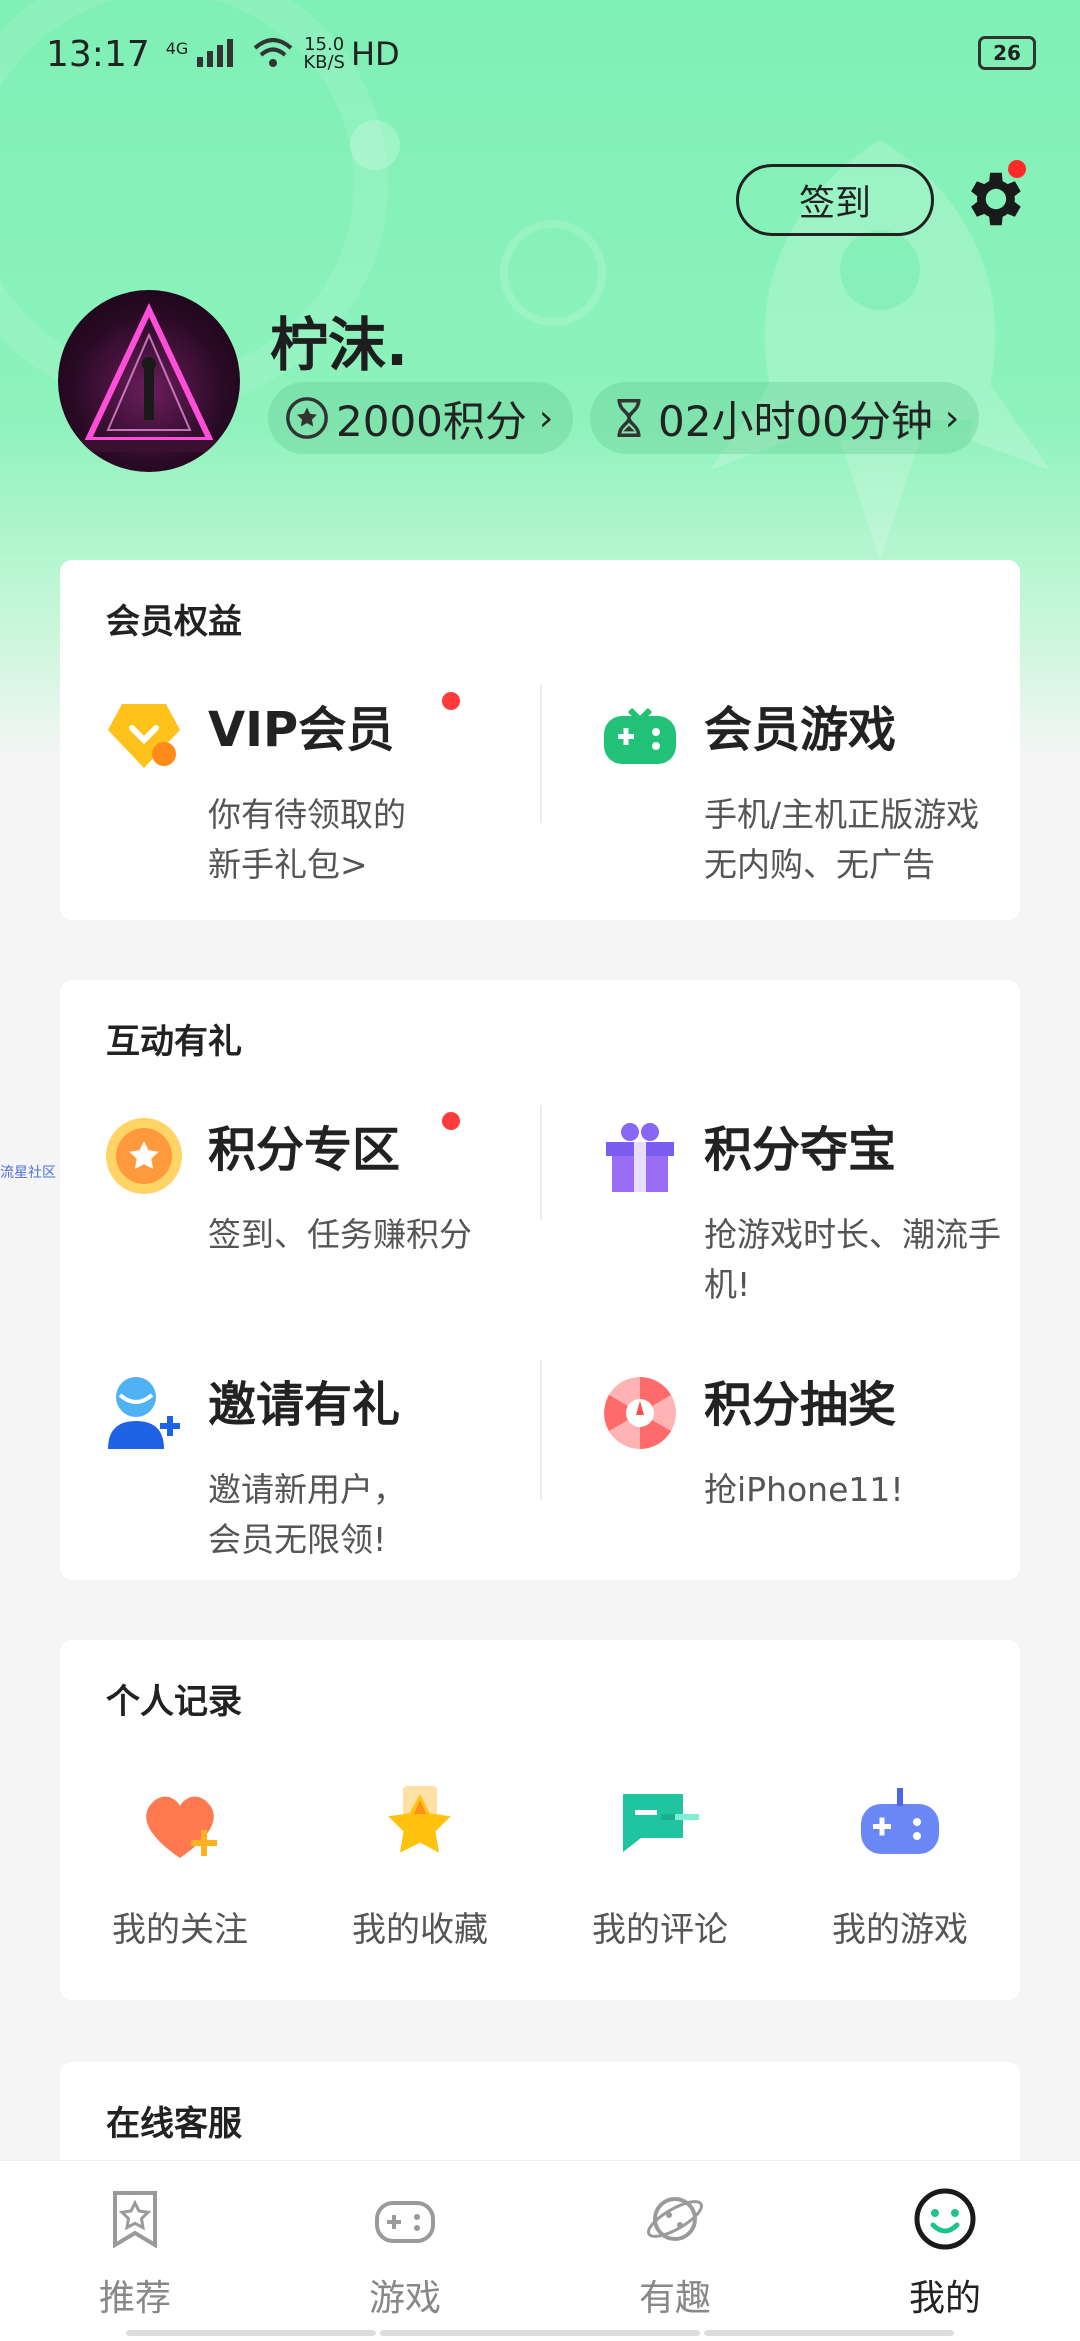  What do you see at coordinates (405, 2251) in the screenshot?
I see `tab-games: 游戏` at bounding box center [405, 2251].